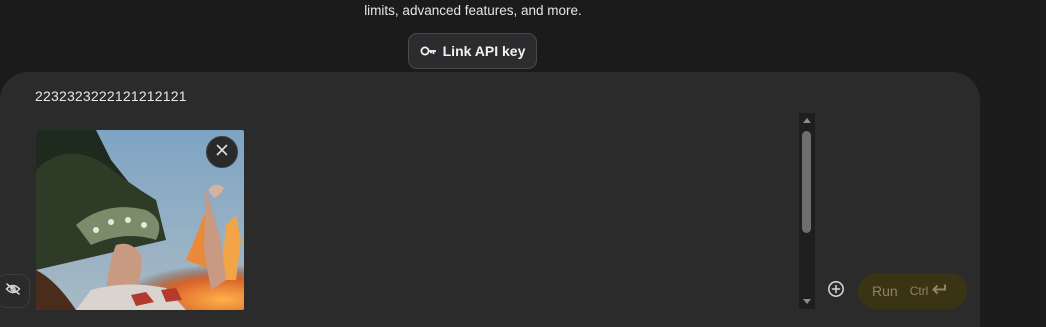 The width and height of the screenshot is (1046, 327). Describe the element at coordinates (939, 291) in the screenshot. I see `enter-icon` at that location.